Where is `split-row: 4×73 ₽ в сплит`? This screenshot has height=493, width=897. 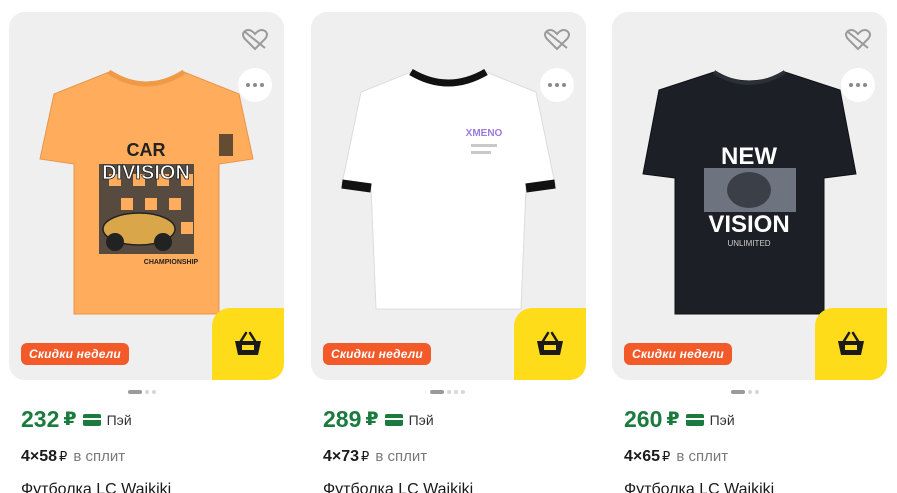
split-row: 4×73 ₽ в сплит is located at coordinates (375, 457).